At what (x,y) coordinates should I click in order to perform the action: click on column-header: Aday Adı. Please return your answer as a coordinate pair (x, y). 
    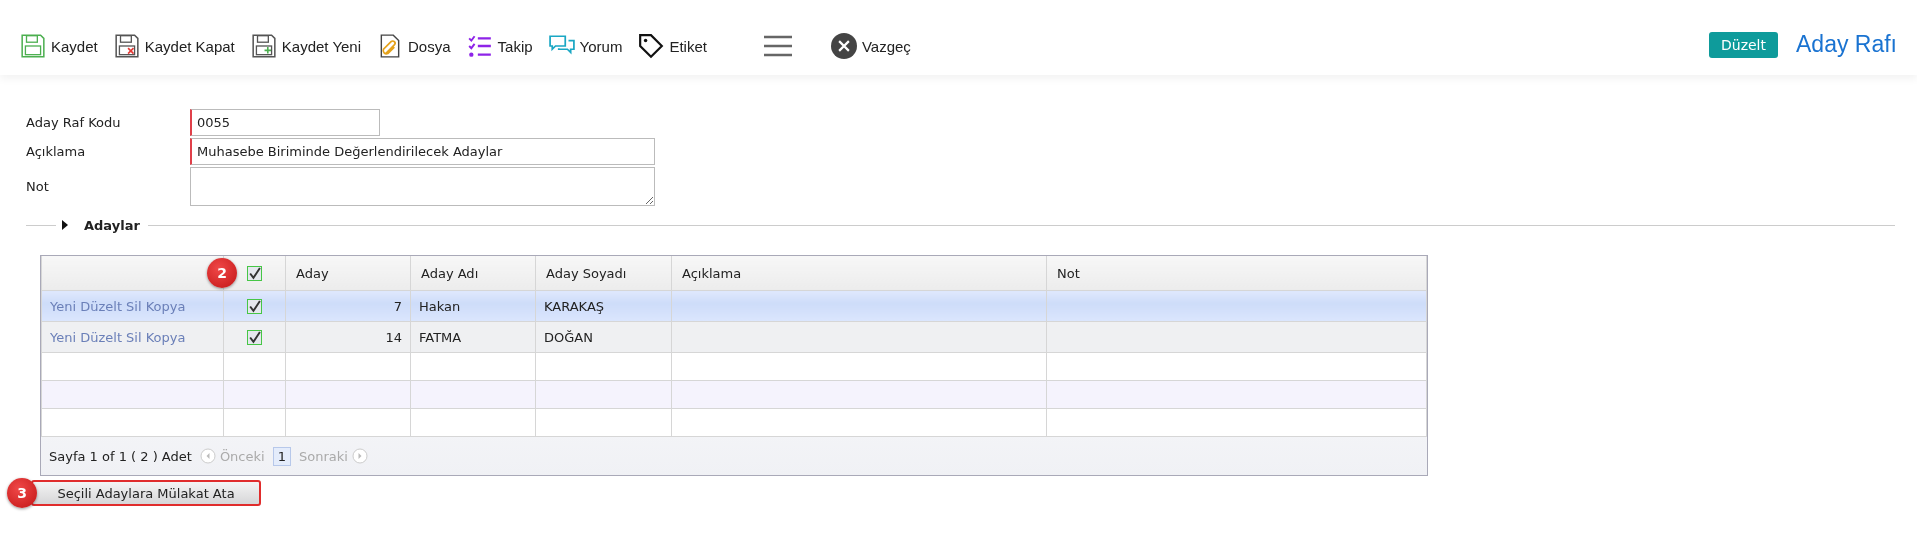
    Looking at the image, I should click on (473, 273).